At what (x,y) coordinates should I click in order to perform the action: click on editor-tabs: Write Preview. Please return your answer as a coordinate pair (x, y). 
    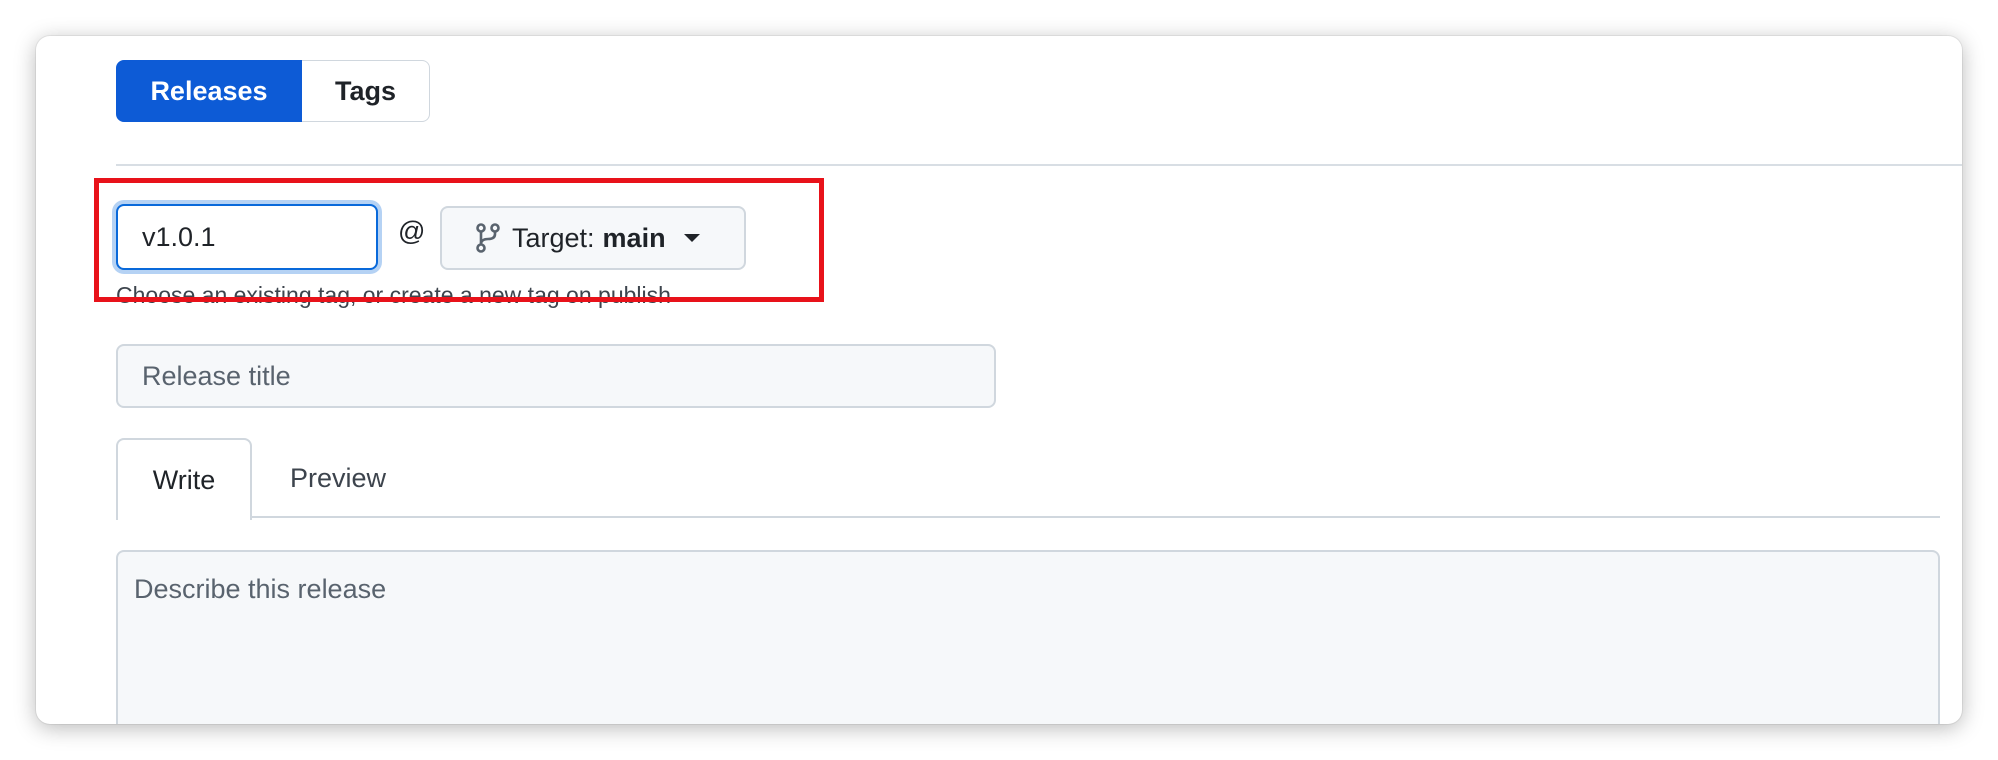
    Looking at the image, I should click on (1028, 479).